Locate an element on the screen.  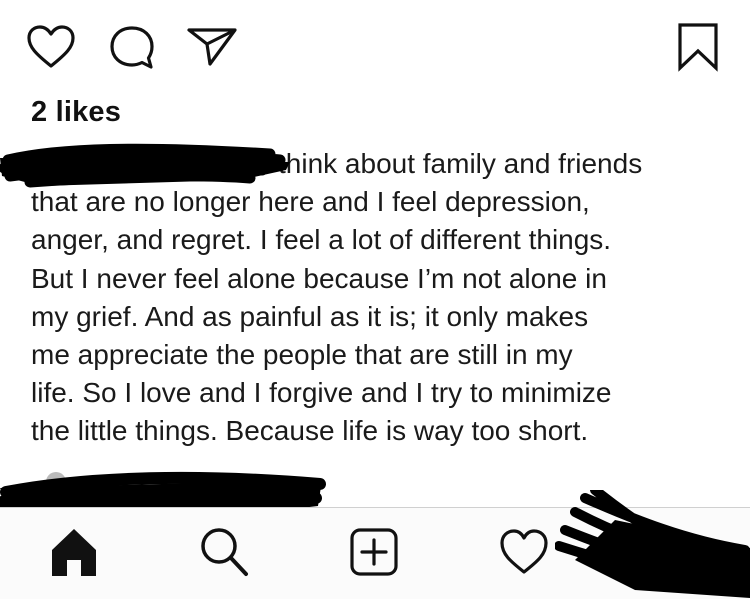
heart-icon is located at coordinates (51, 47).